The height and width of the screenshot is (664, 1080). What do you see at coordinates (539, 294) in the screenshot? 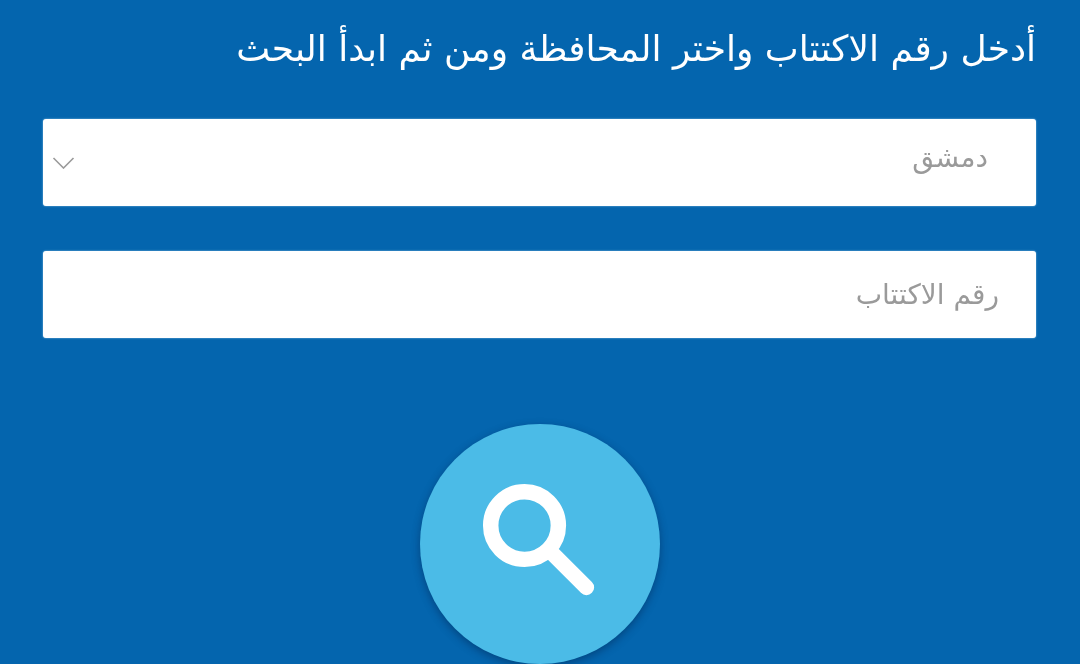
I see `subscription-number-field: رقم الاكتتاب` at bounding box center [539, 294].